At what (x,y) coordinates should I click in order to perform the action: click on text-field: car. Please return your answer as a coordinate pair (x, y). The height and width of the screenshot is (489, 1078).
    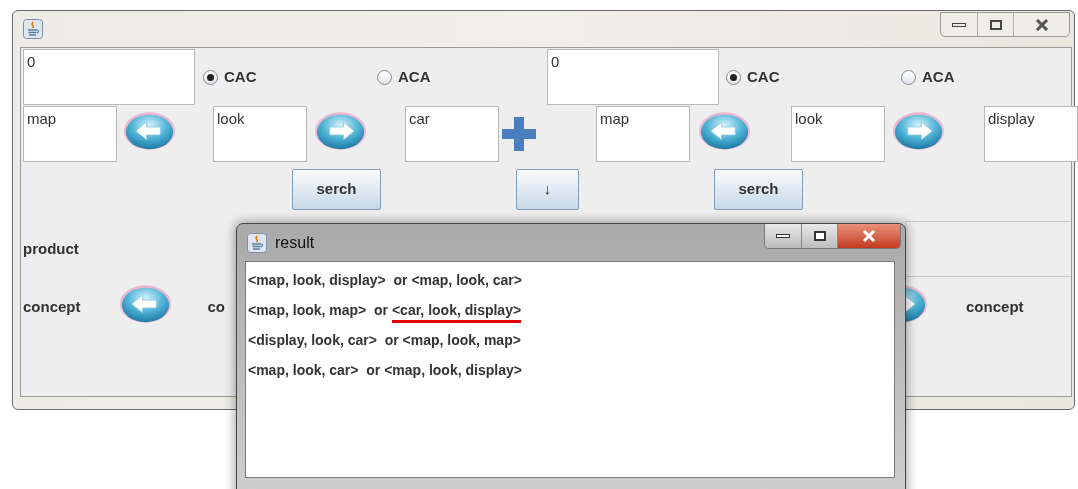
    Looking at the image, I should click on (452, 134).